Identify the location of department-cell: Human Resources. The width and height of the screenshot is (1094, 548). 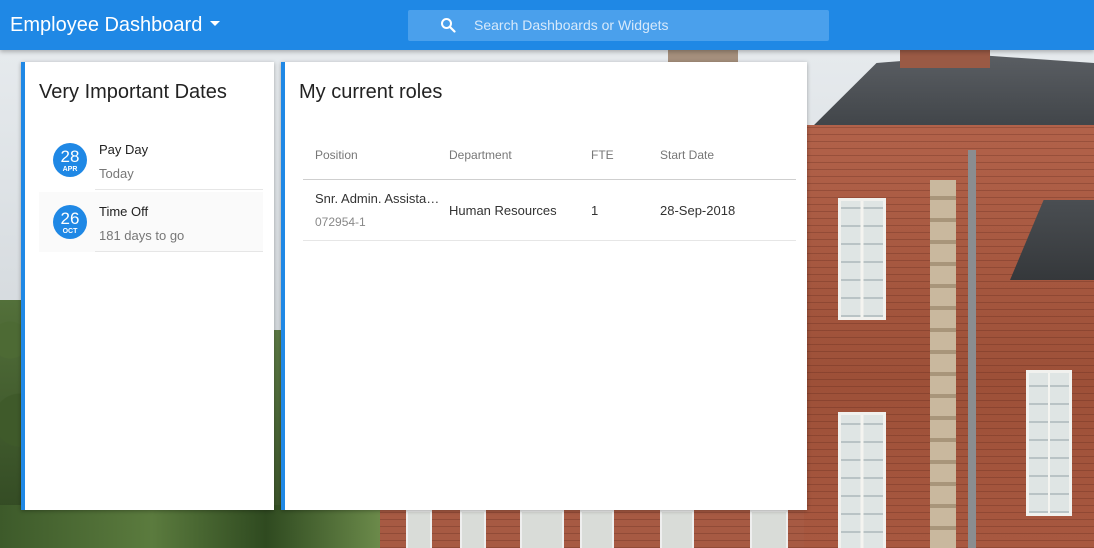
(503, 210).